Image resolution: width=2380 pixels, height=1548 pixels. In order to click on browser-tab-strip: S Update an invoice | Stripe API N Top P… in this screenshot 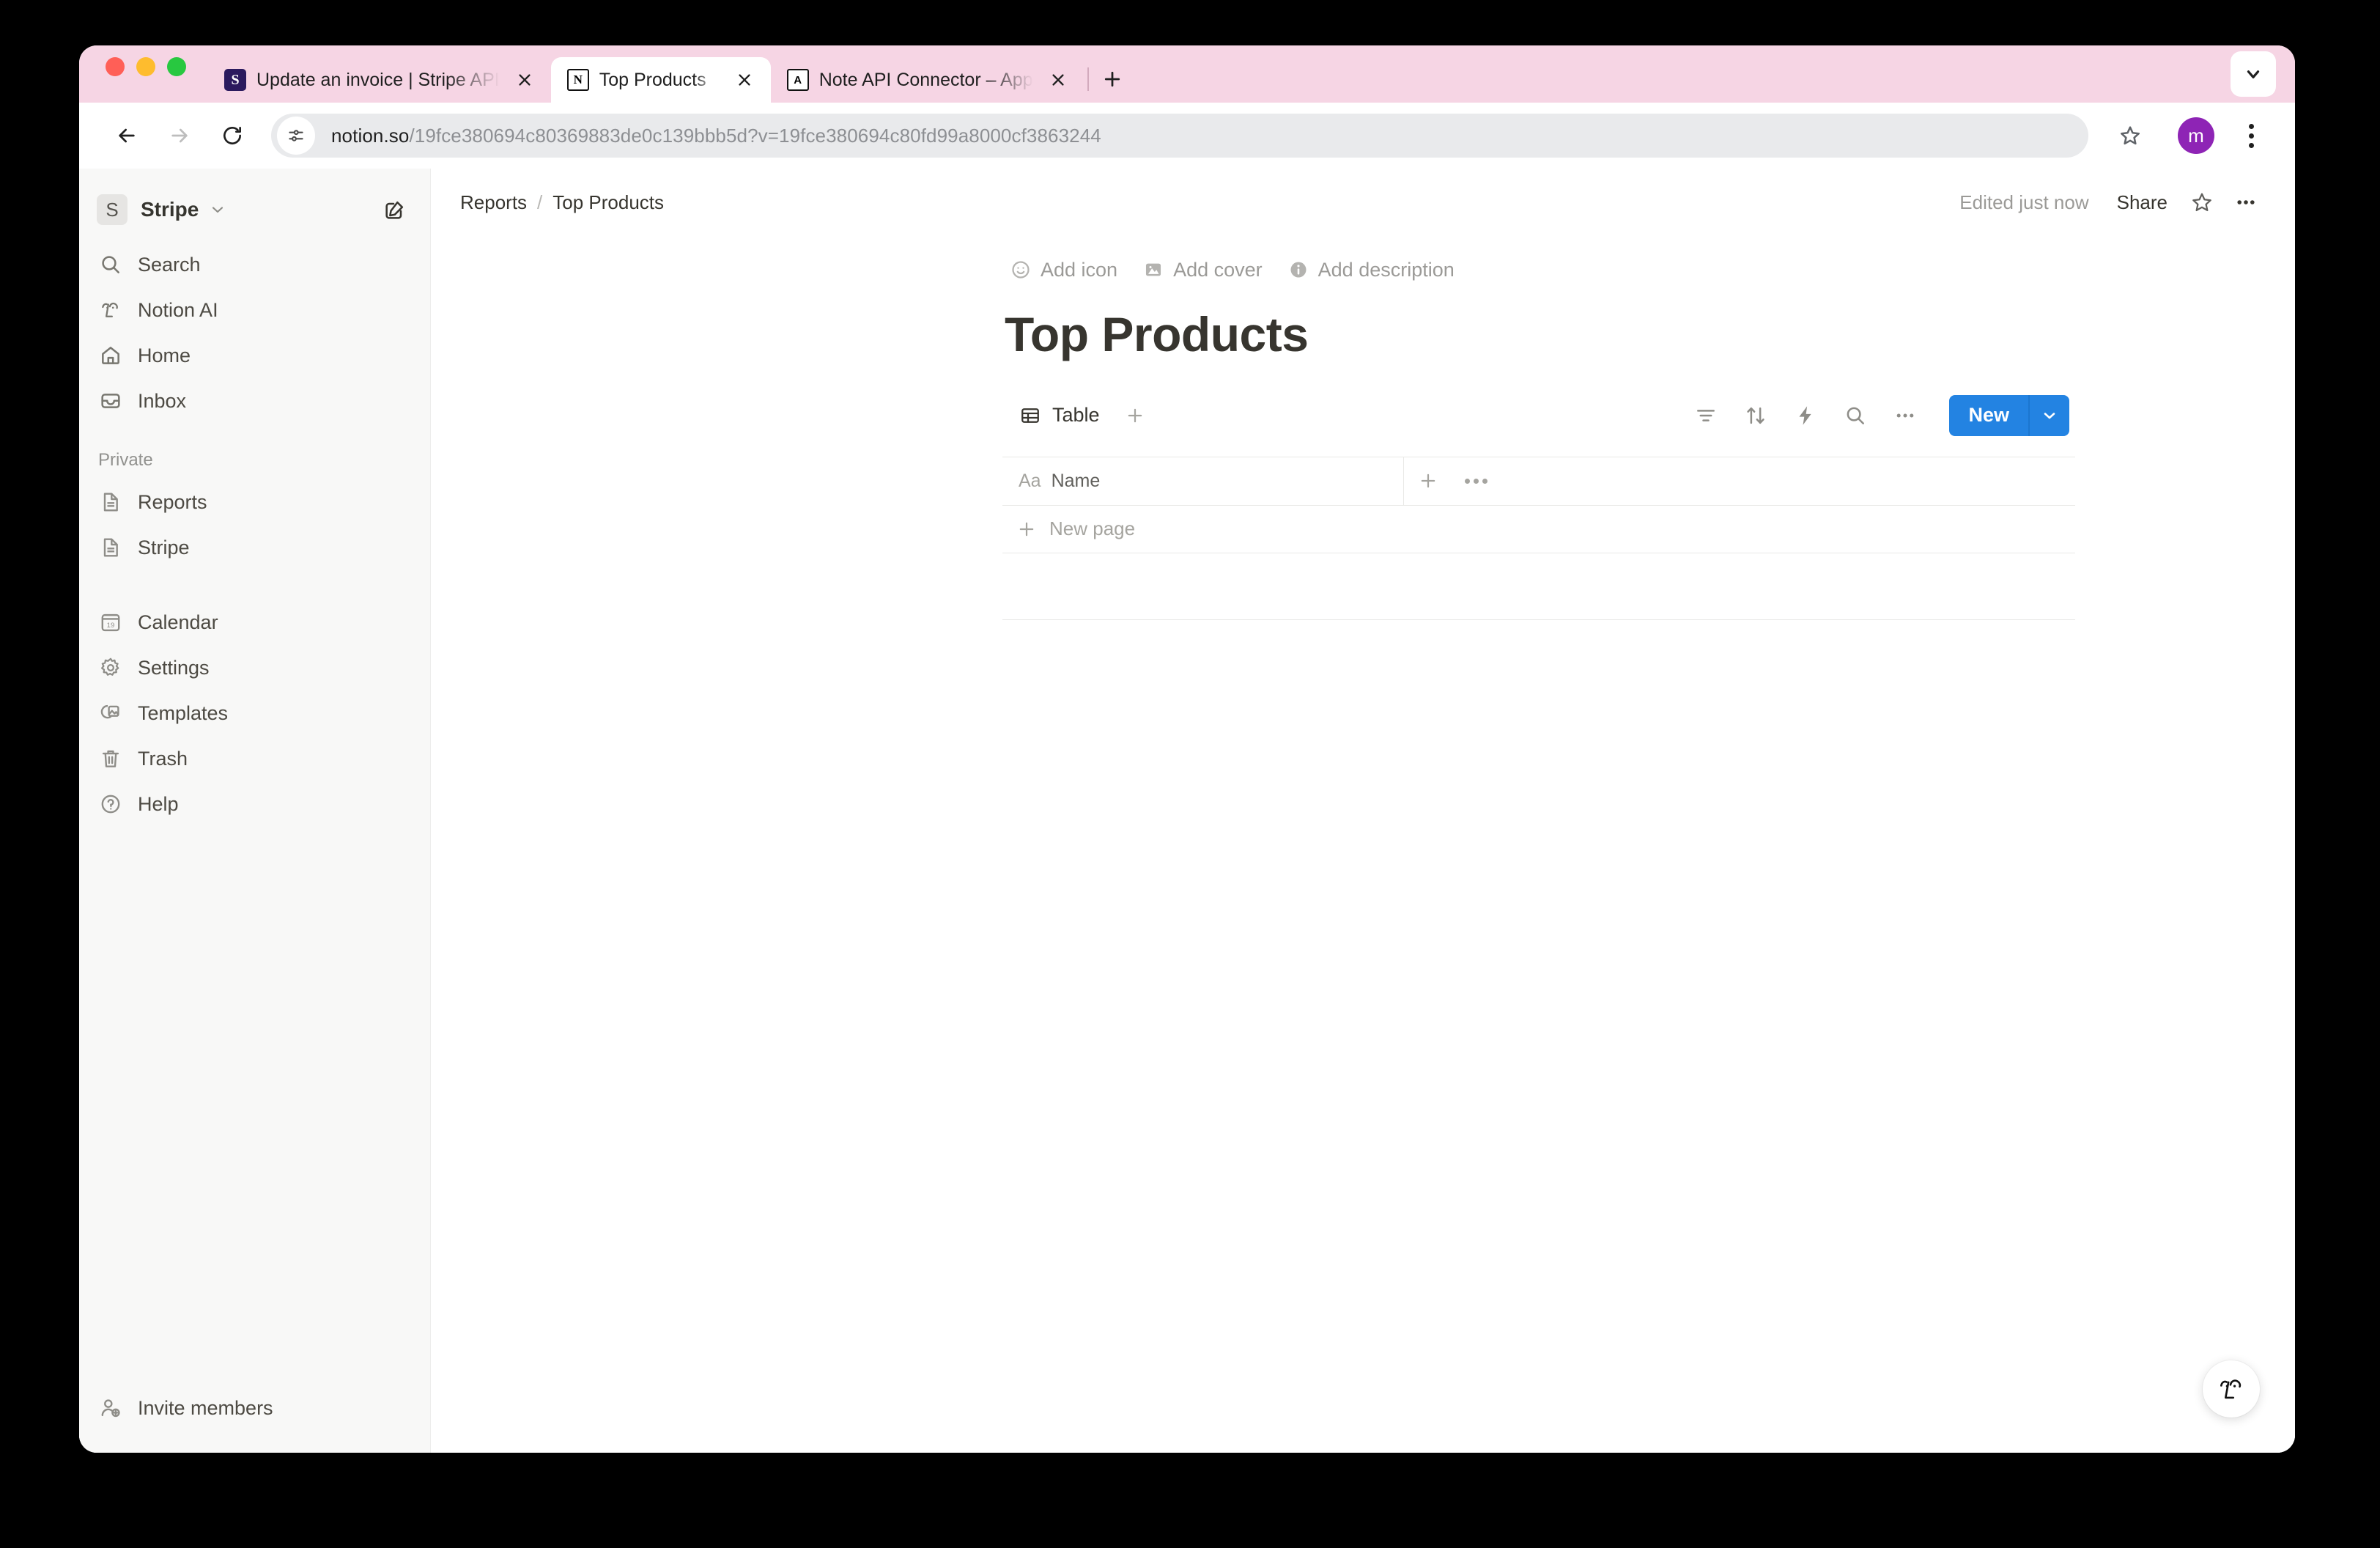, I will do `click(1187, 74)`.